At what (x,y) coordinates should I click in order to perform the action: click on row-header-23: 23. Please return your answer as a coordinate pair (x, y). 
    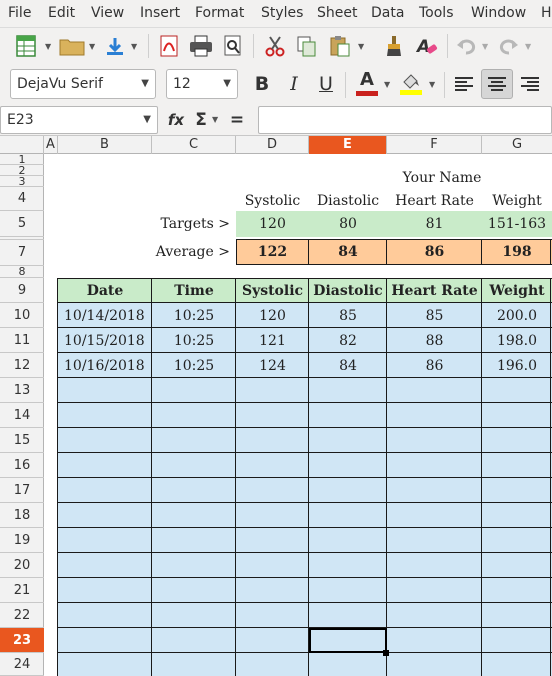
    Looking at the image, I should click on (22, 640).